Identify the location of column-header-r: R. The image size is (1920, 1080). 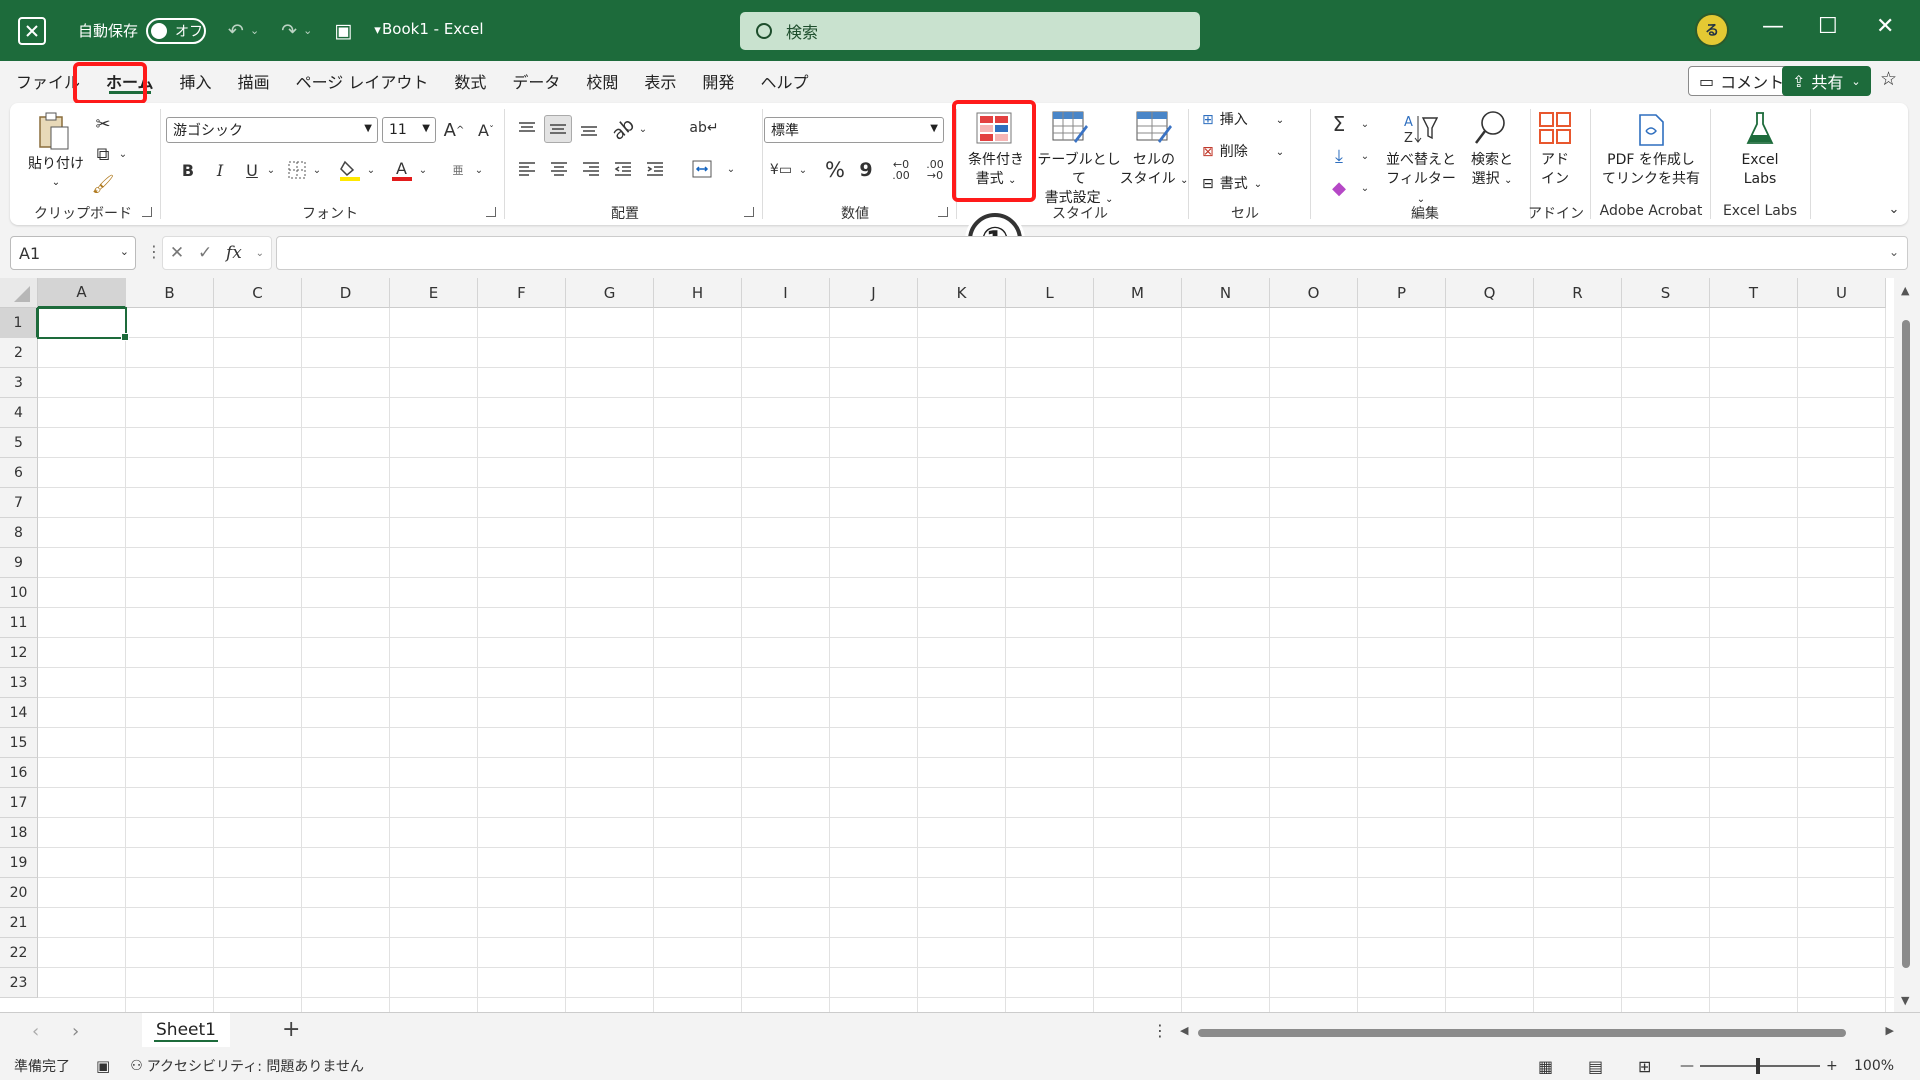
(1578, 293).